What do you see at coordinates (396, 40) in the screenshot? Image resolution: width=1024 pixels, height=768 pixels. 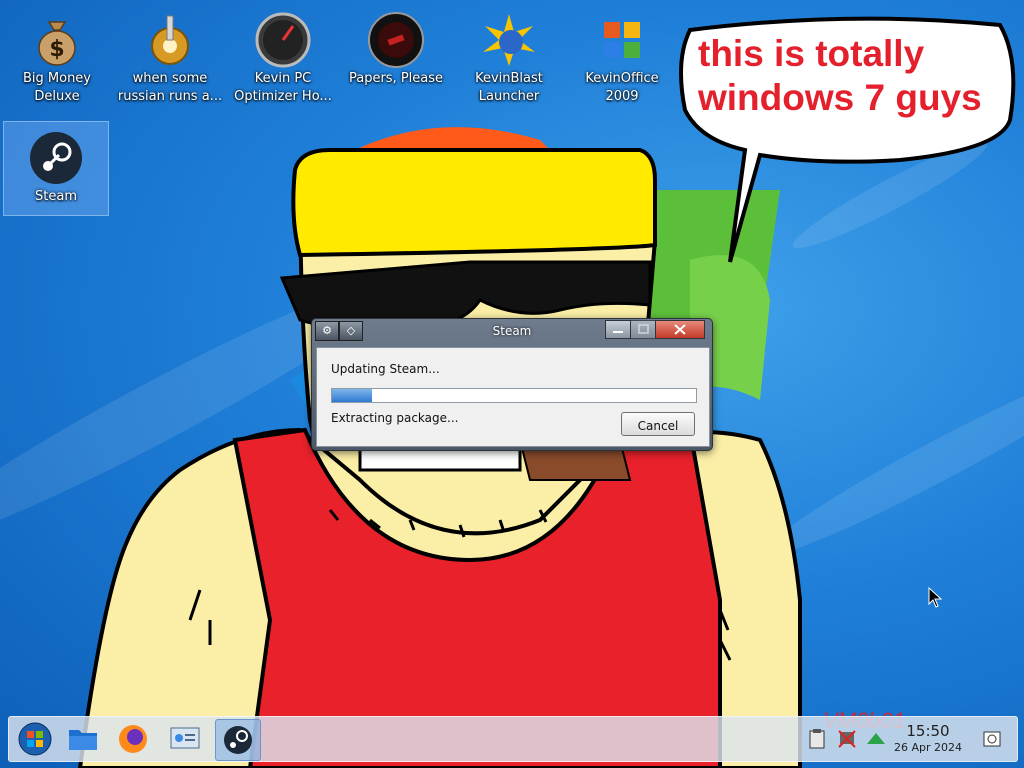 I see `papers-please-icon` at bounding box center [396, 40].